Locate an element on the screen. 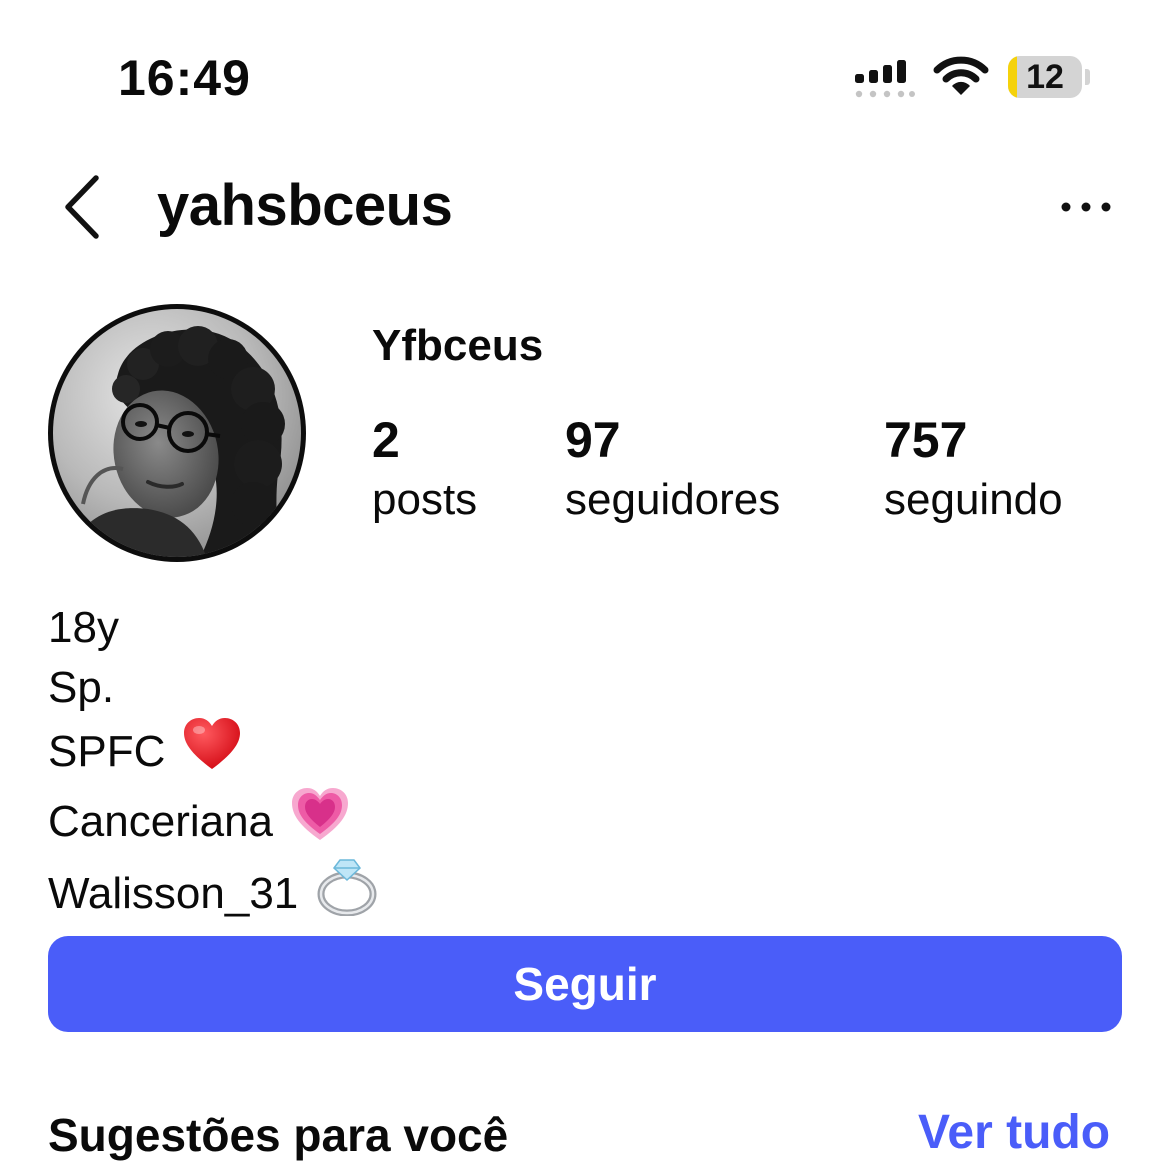 This screenshot has width=1169, height=1164. bio-text: Walisson_31 is located at coordinates (173, 893).